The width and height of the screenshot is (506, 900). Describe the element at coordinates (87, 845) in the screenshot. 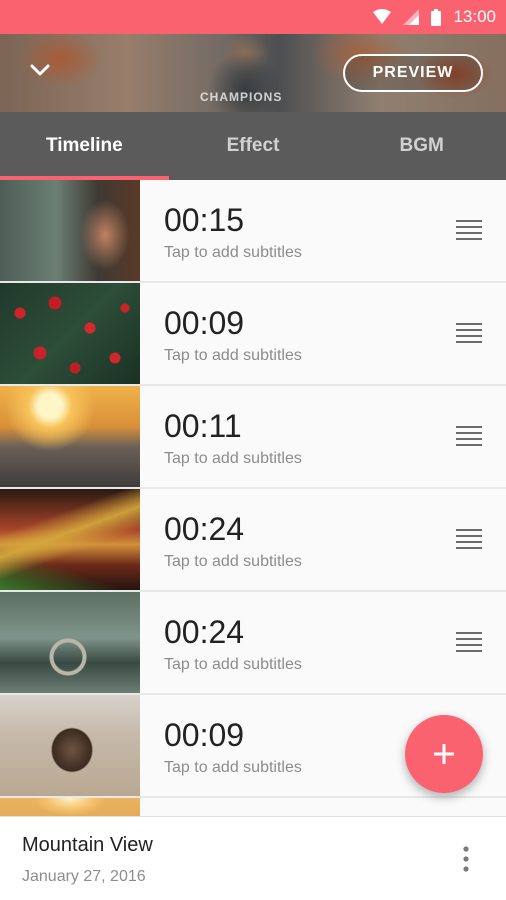

I see `project-title: Mountain View` at that location.